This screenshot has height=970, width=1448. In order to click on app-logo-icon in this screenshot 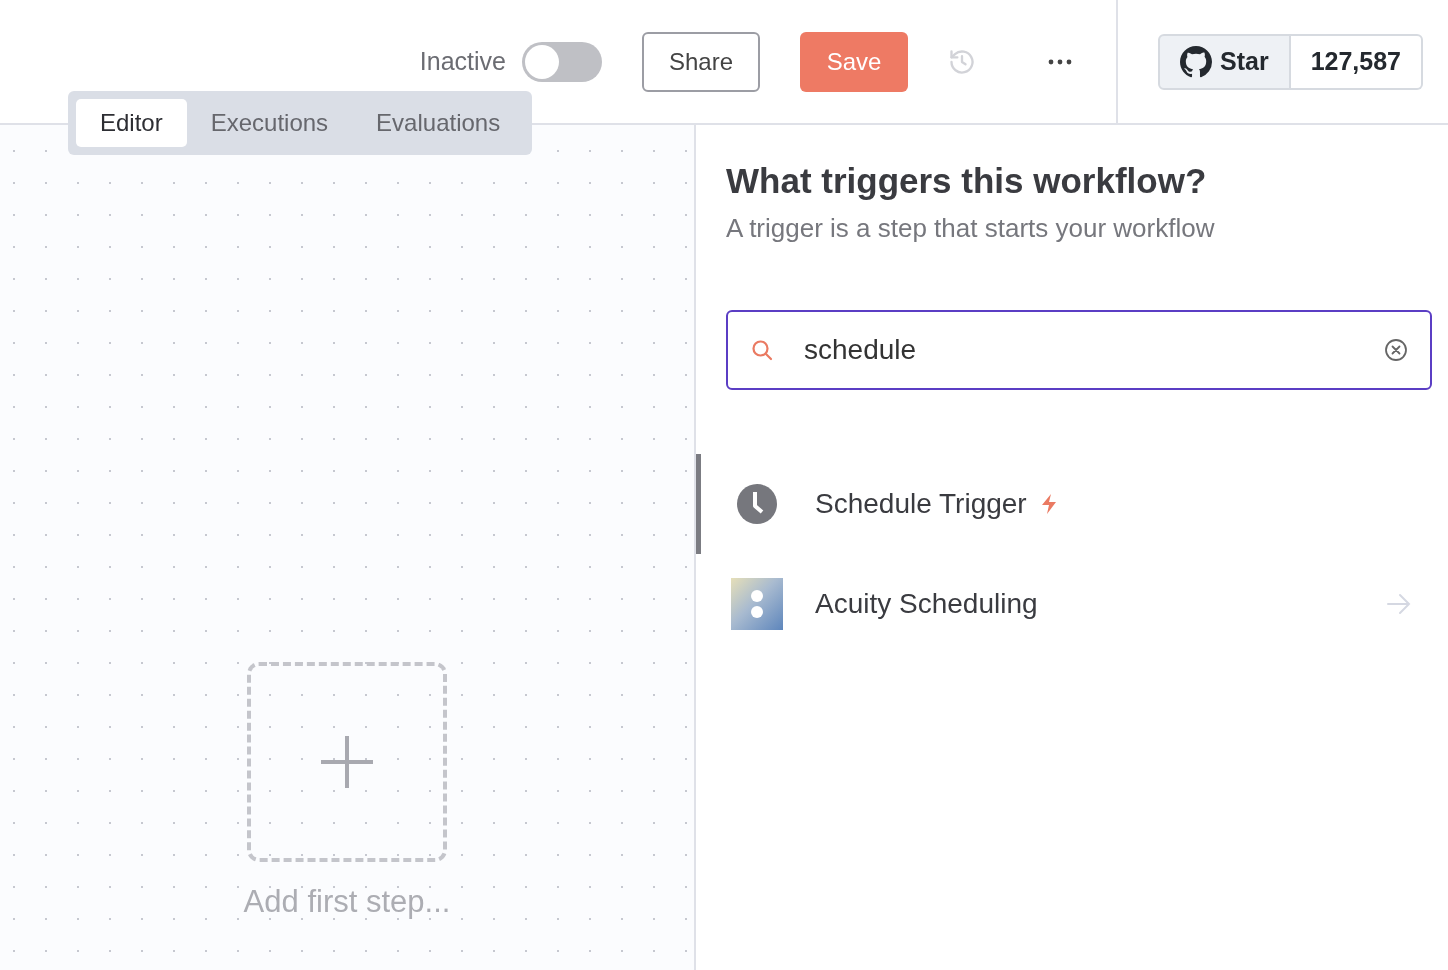, I will do `click(757, 604)`.